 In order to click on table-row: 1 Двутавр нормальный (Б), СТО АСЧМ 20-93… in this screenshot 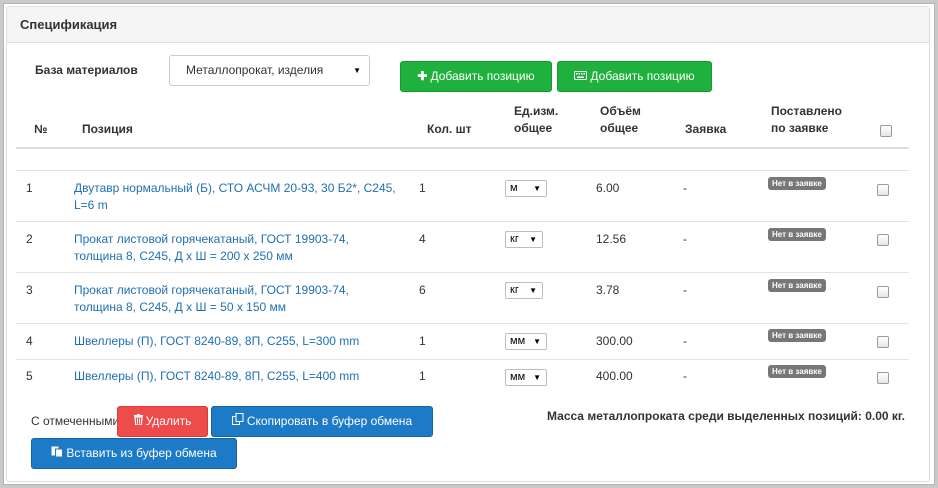, I will do `click(462, 196)`.